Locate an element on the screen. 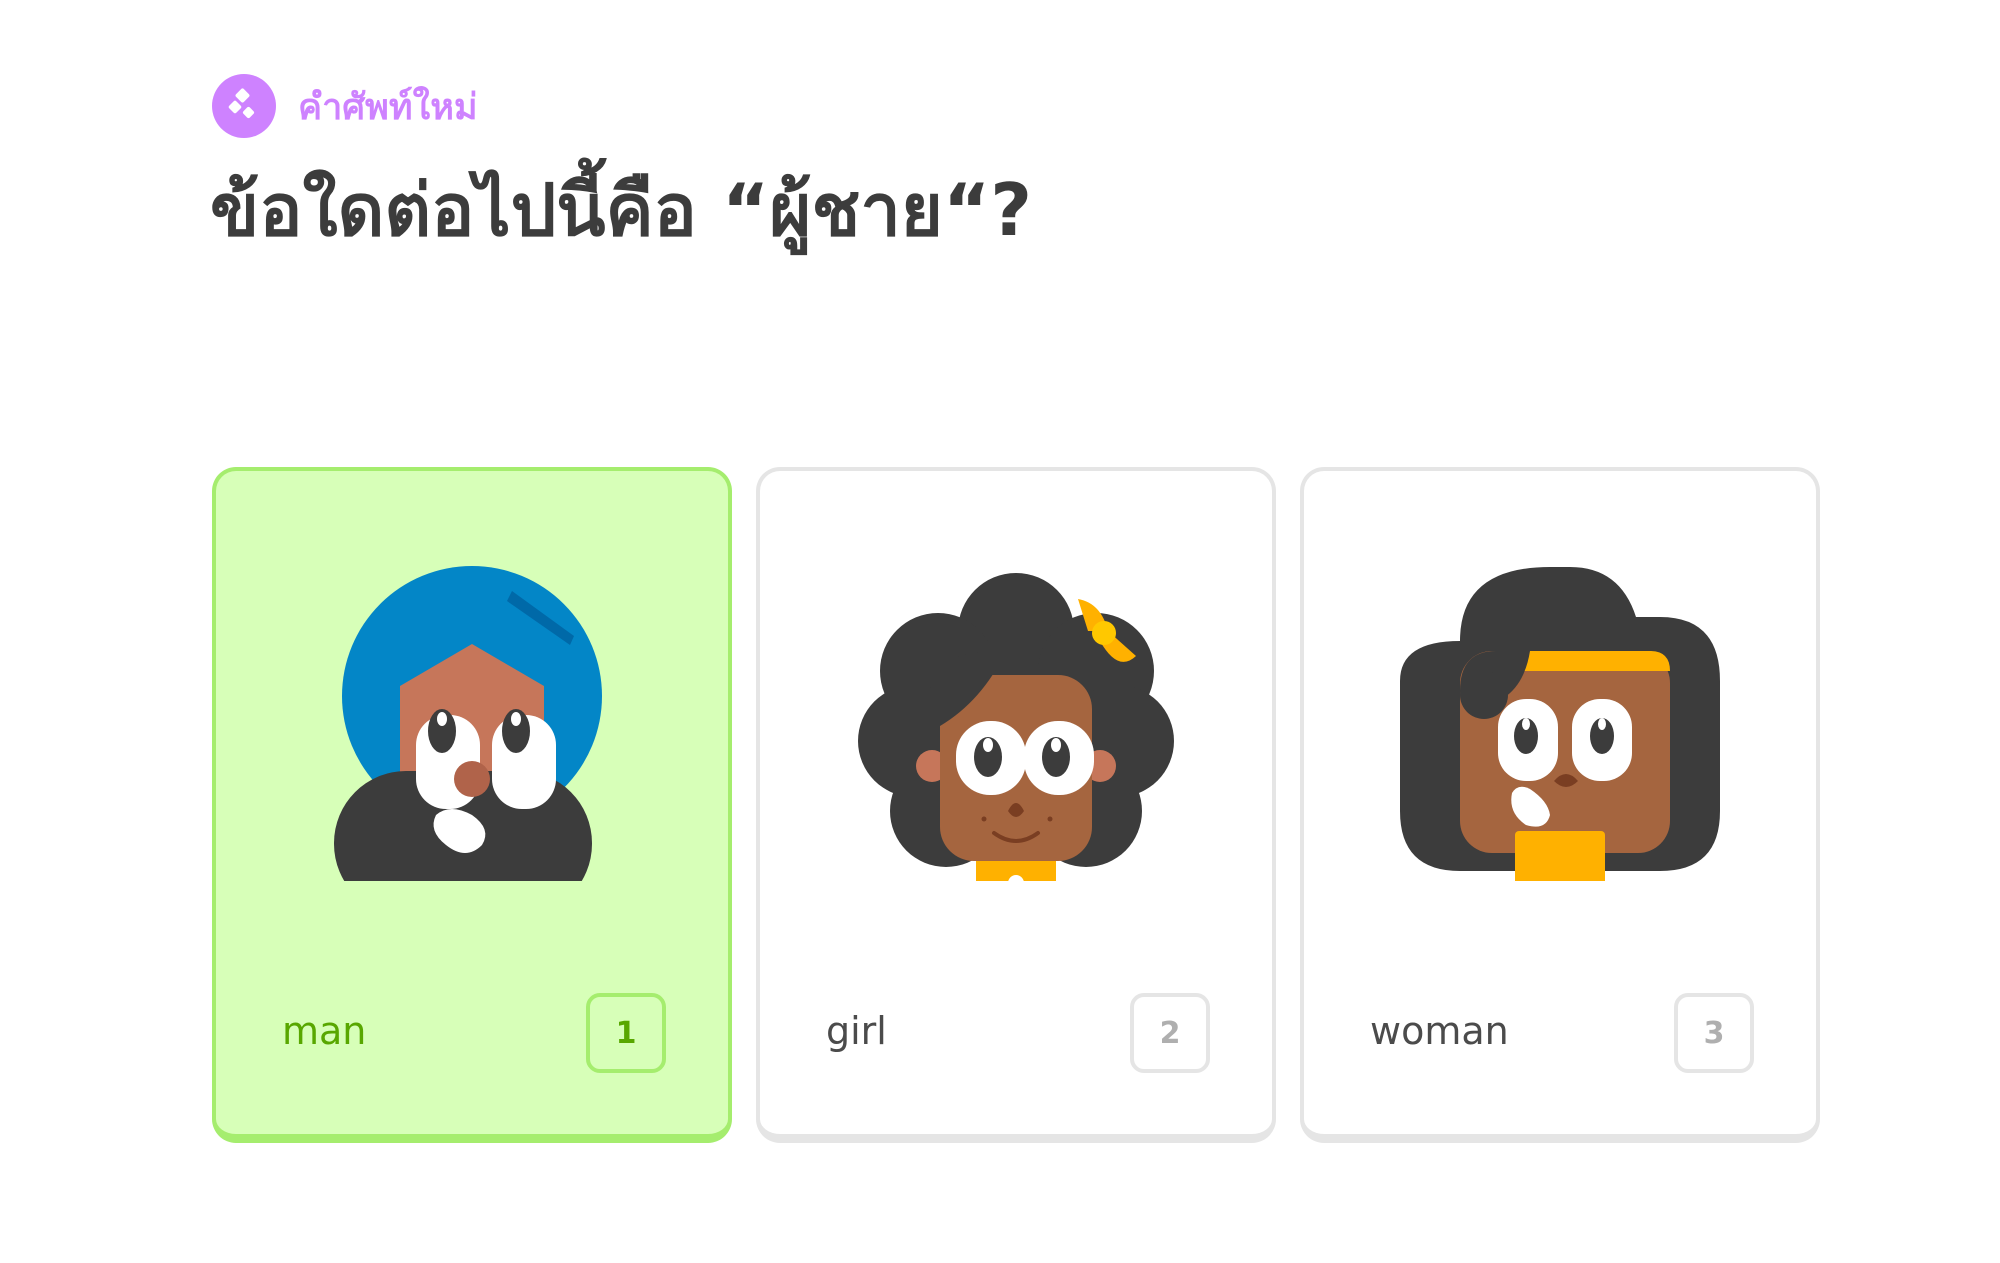 Image resolution: width=2000 pixels, height=1263 pixels. woman-headband-illustration is located at coordinates (1560, 724).